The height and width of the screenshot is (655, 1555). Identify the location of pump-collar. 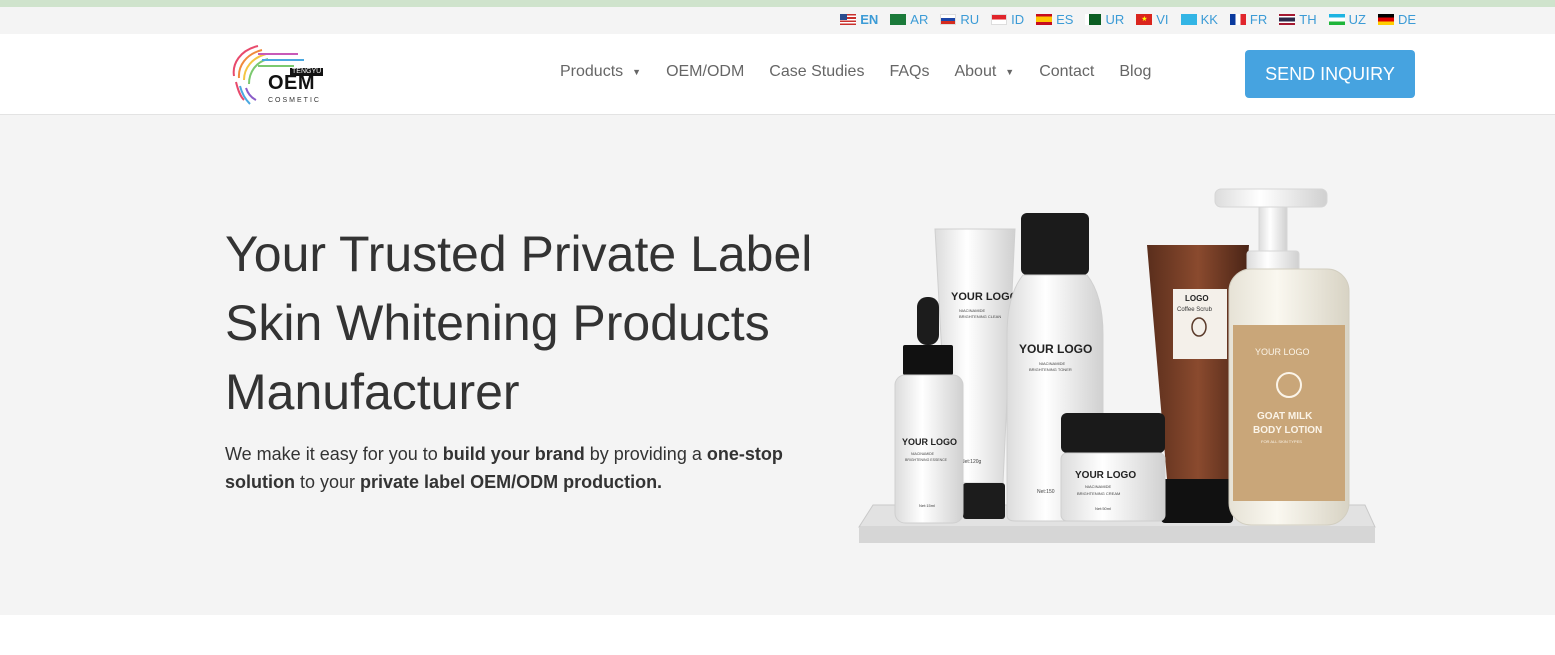
(1273, 261).